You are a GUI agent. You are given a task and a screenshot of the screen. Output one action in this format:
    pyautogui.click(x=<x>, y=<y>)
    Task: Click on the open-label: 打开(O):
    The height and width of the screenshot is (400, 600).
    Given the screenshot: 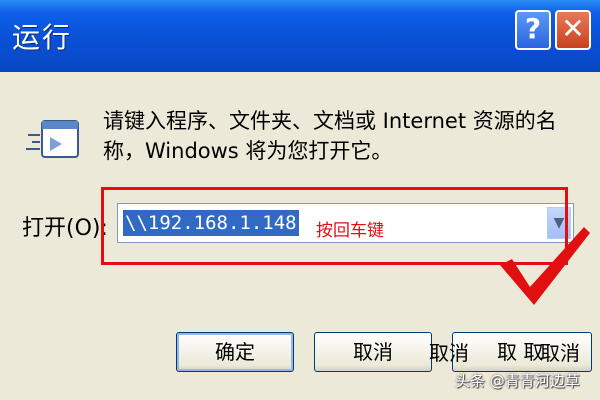 What is the action you would take?
    pyautogui.click(x=65, y=228)
    